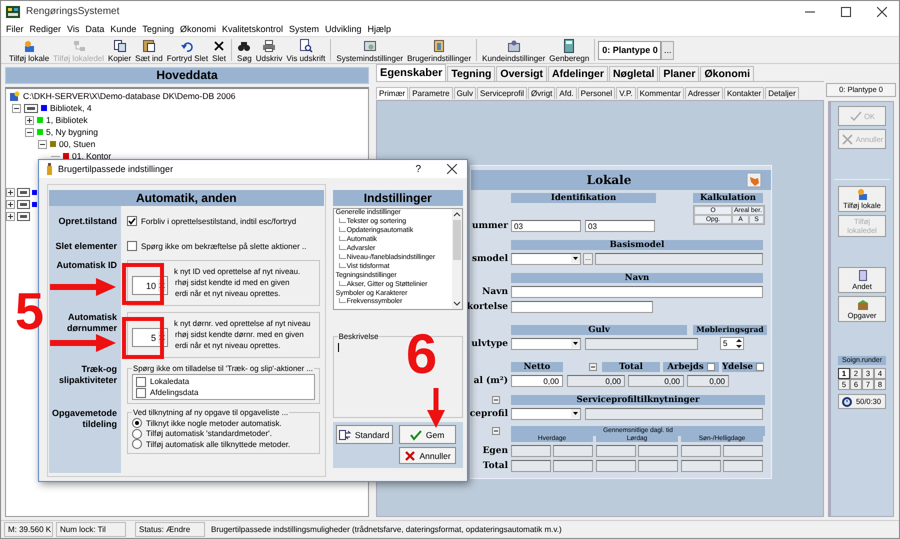 This screenshot has height=539, width=900. Describe the element at coordinates (542, 93) in the screenshot. I see `tab: Øvrigt` at that location.